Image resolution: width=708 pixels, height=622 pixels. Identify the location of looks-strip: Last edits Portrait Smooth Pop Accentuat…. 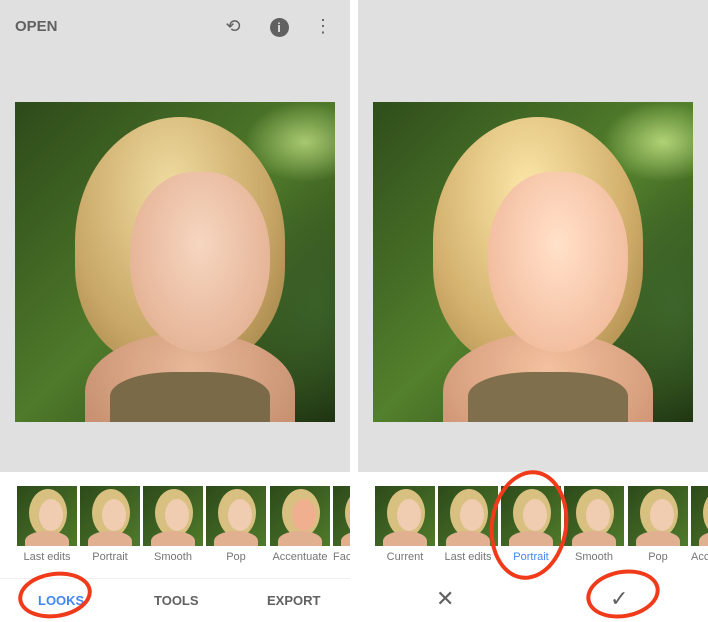
(175, 526).